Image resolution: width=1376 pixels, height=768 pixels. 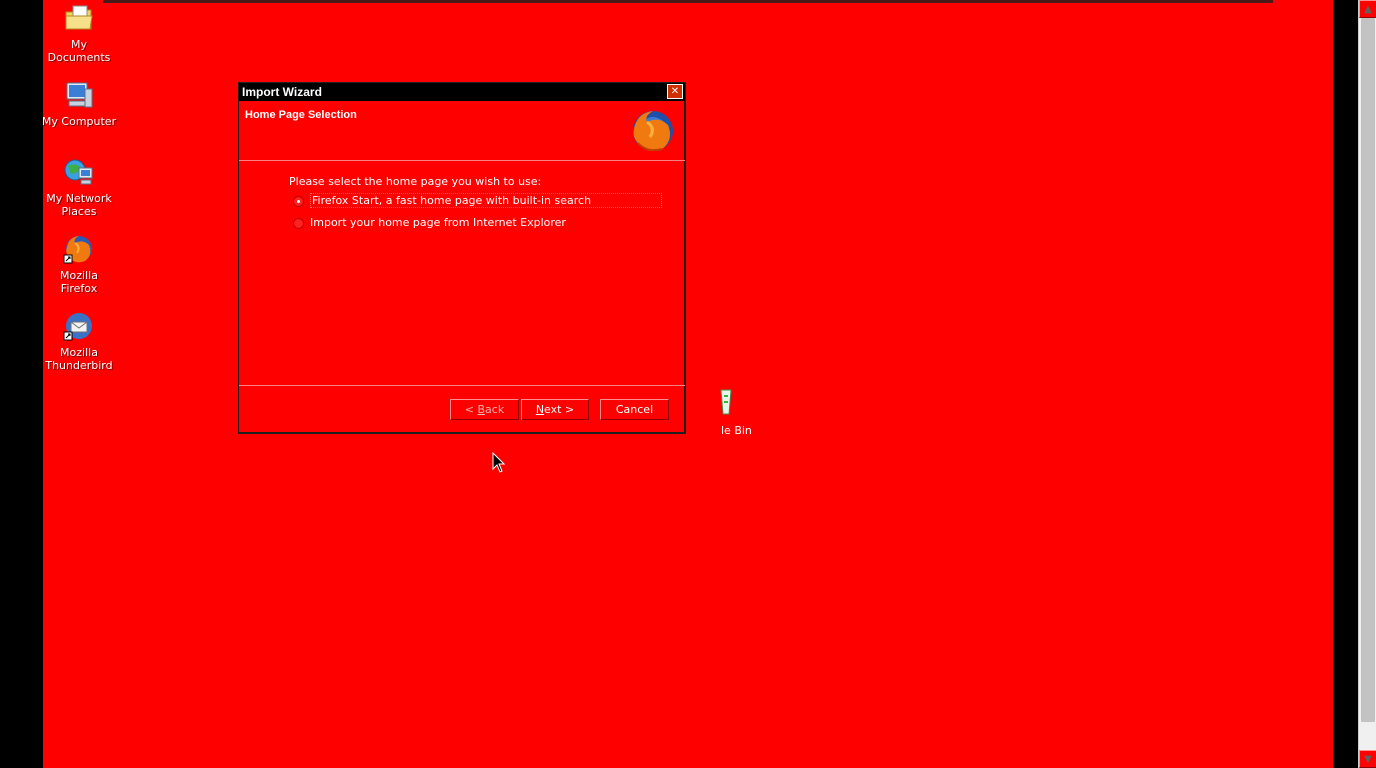 I want to click on dialog-titlebar: Import Wizard ✕, so click(x=462, y=92).